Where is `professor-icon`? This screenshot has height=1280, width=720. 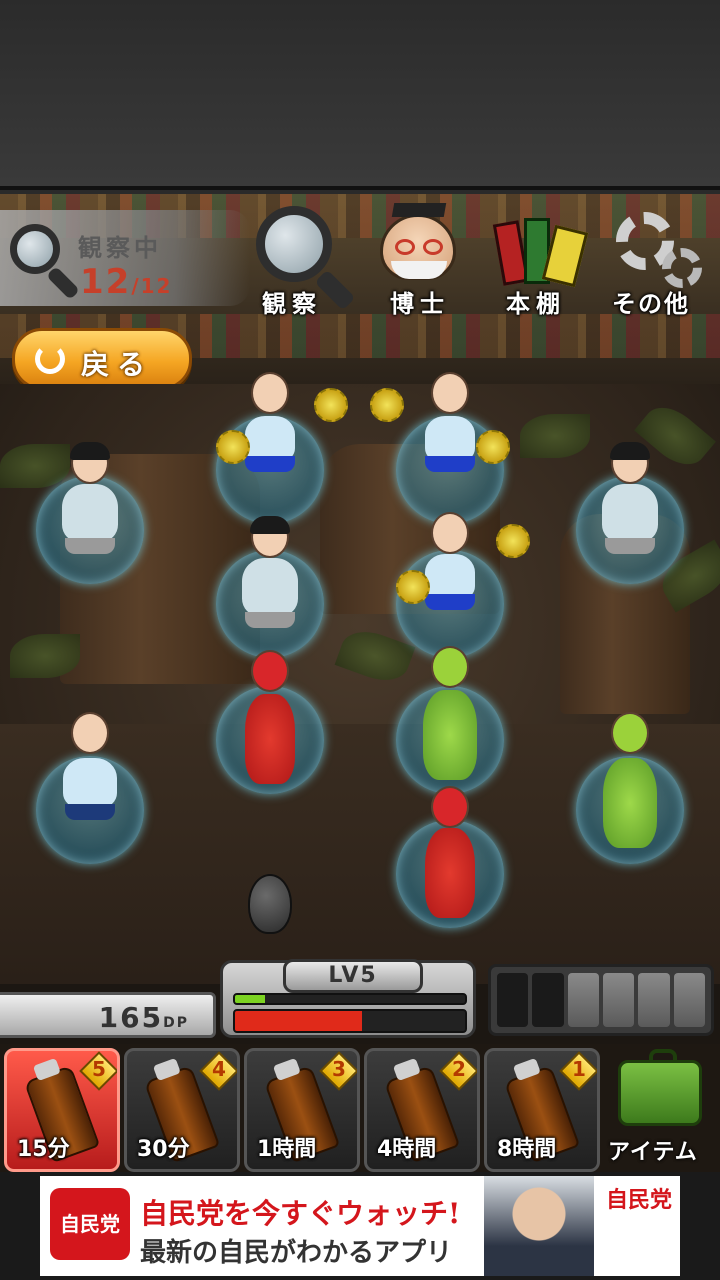 professor-icon is located at coordinates (418, 241).